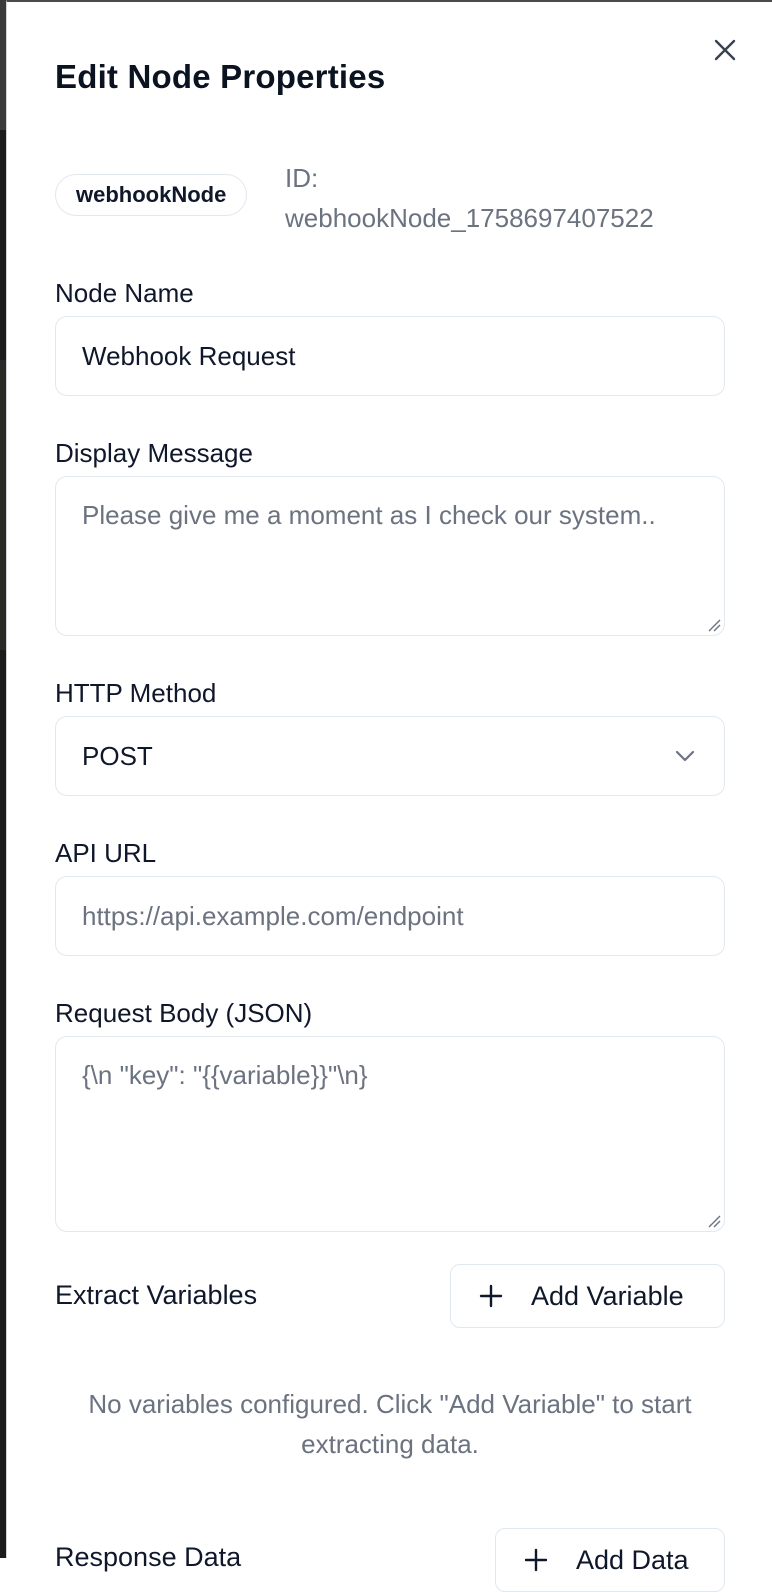 The width and height of the screenshot is (772, 1592). Describe the element at coordinates (505, 198) in the screenshot. I see `node-id: ID: webhookNode_1758697407522` at that location.